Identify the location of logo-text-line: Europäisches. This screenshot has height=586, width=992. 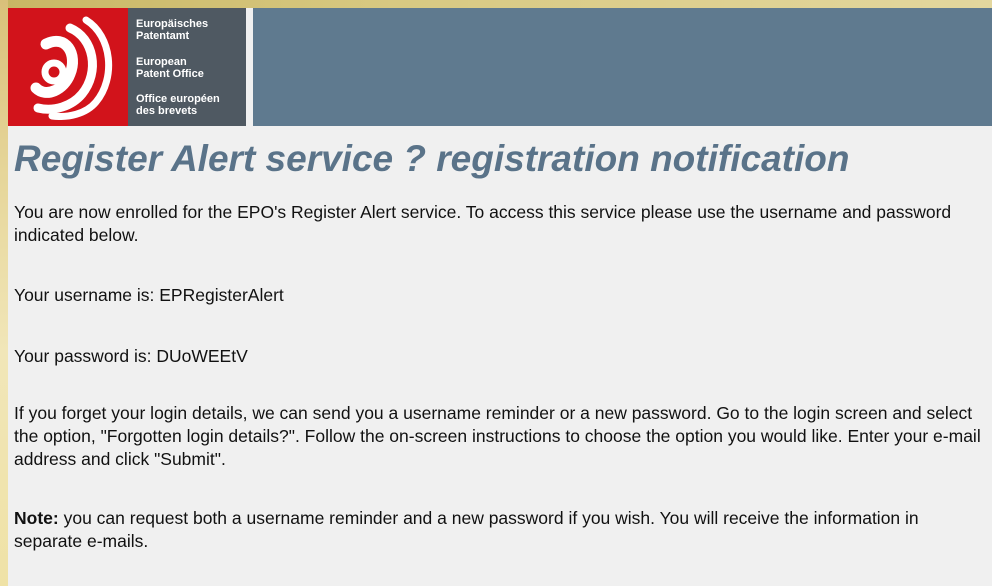
(172, 24).